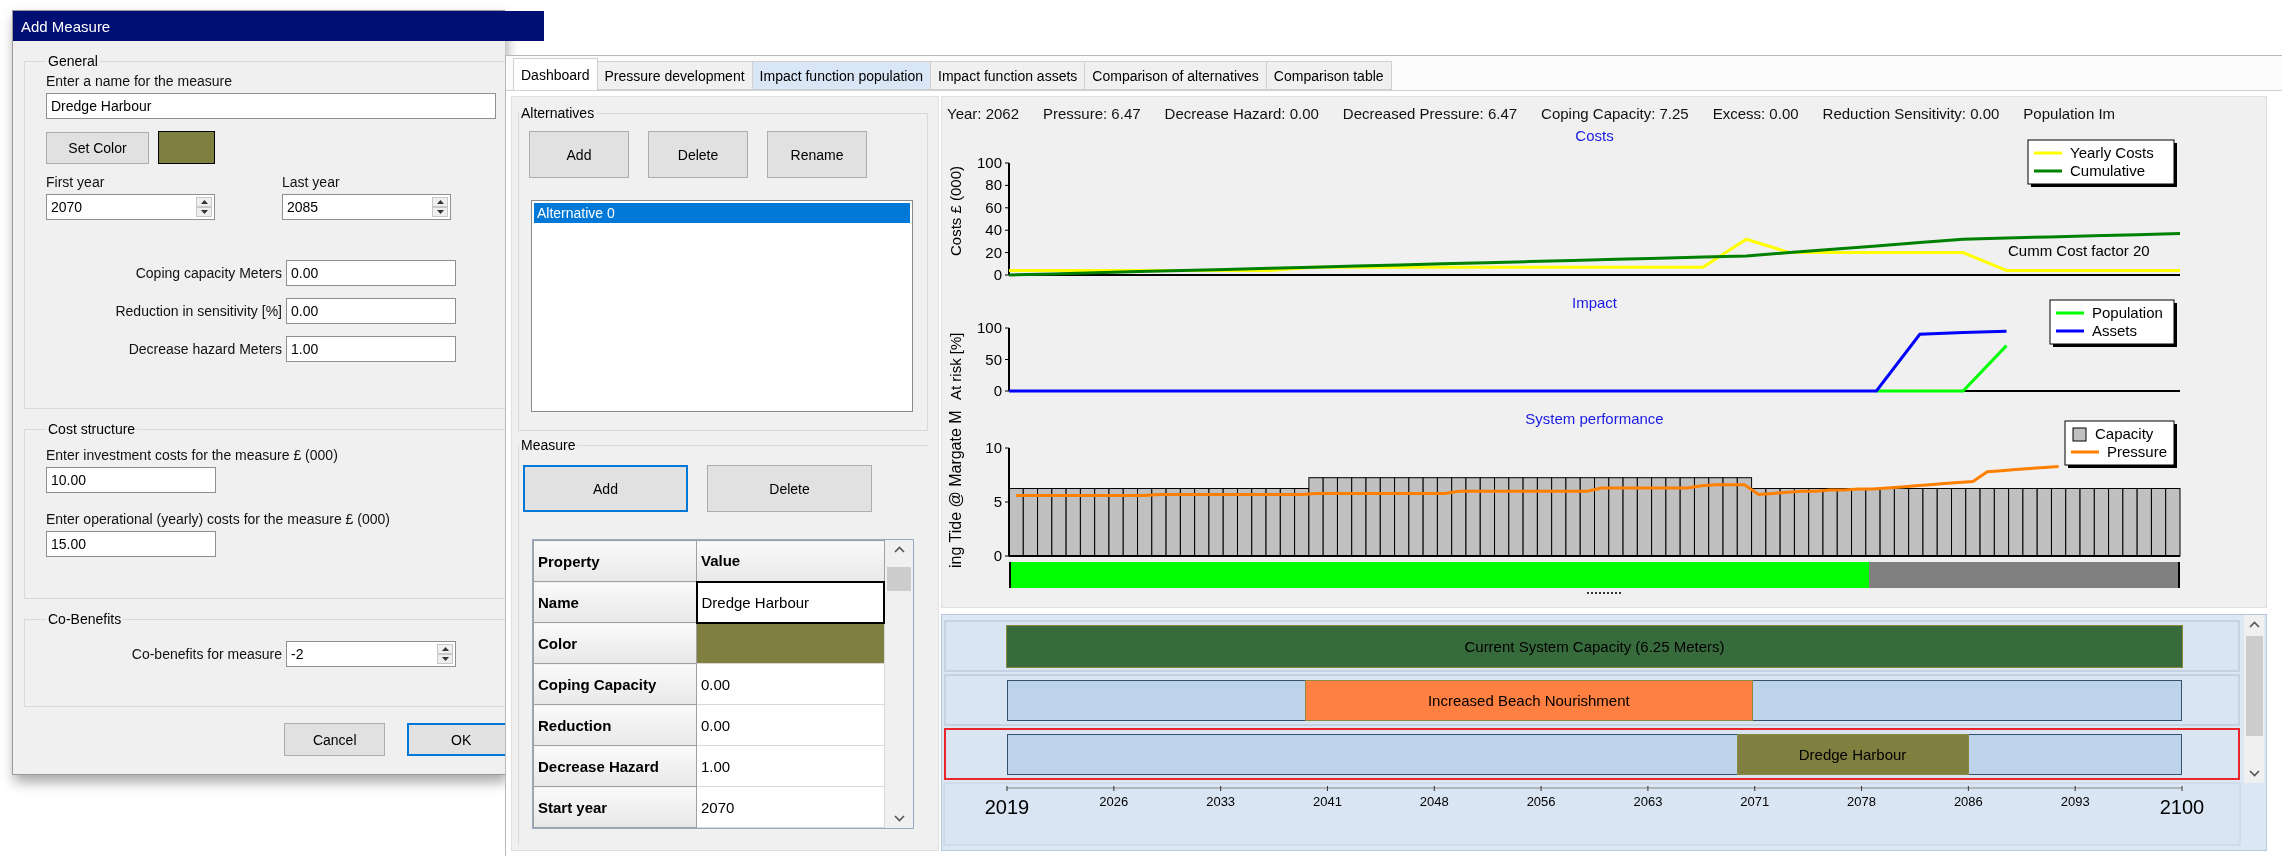 The height and width of the screenshot is (856, 2282). Describe the element at coordinates (1008, 75) in the screenshot. I see `tab: Impact function assets` at that location.